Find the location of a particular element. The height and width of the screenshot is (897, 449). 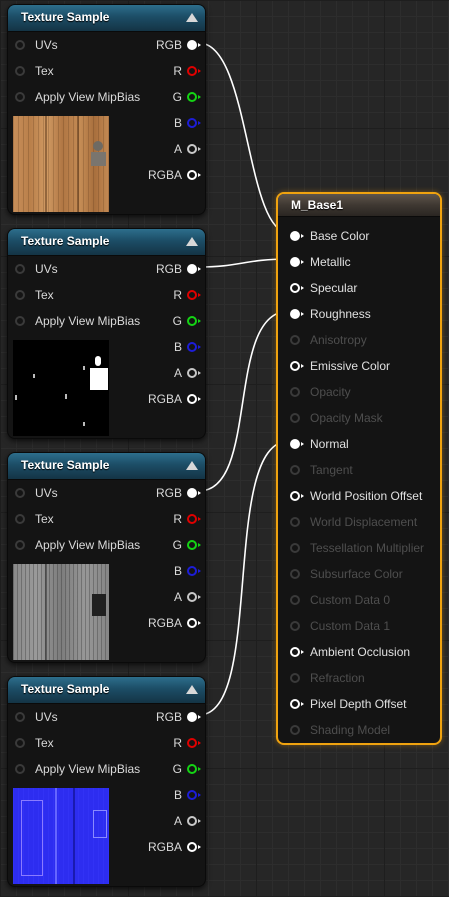

input-pin-ambient-occlusion: Ambient Occlusion is located at coordinates (350, 651).